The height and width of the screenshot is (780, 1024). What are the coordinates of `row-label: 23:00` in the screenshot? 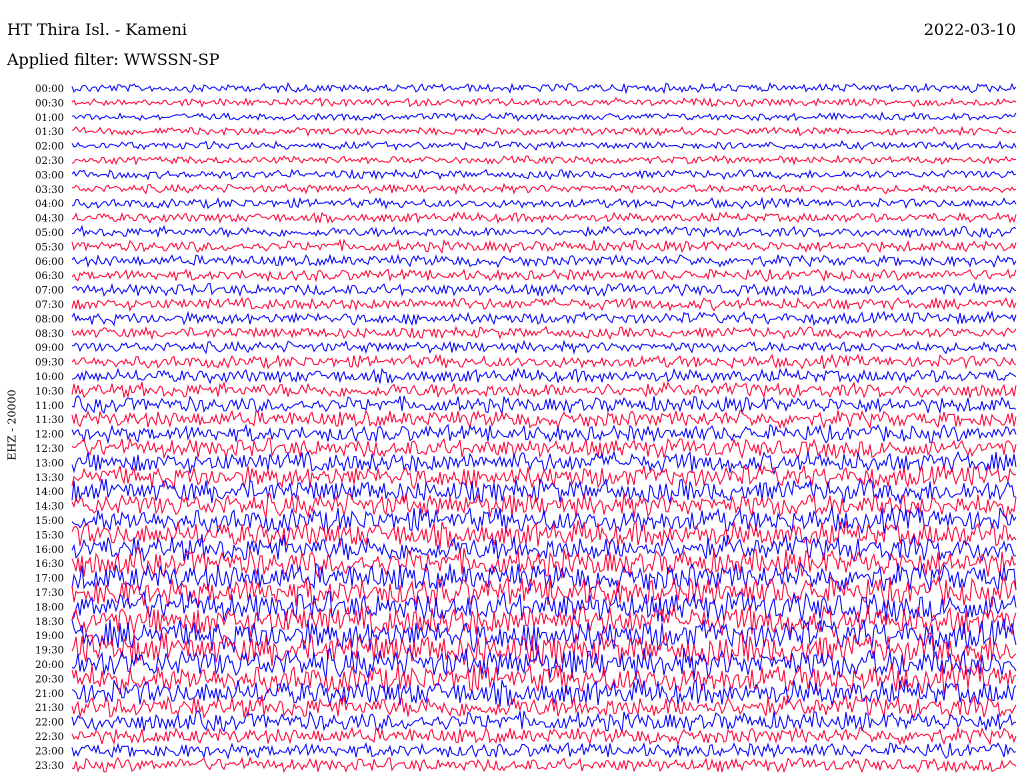 It's located at (49, 751).